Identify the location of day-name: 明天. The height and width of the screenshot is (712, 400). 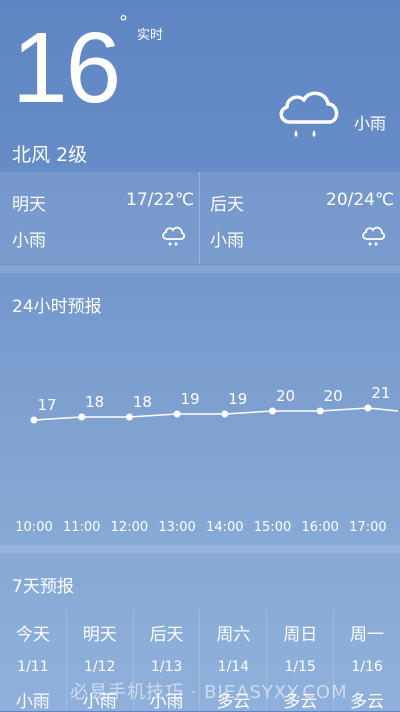
(99, 635).